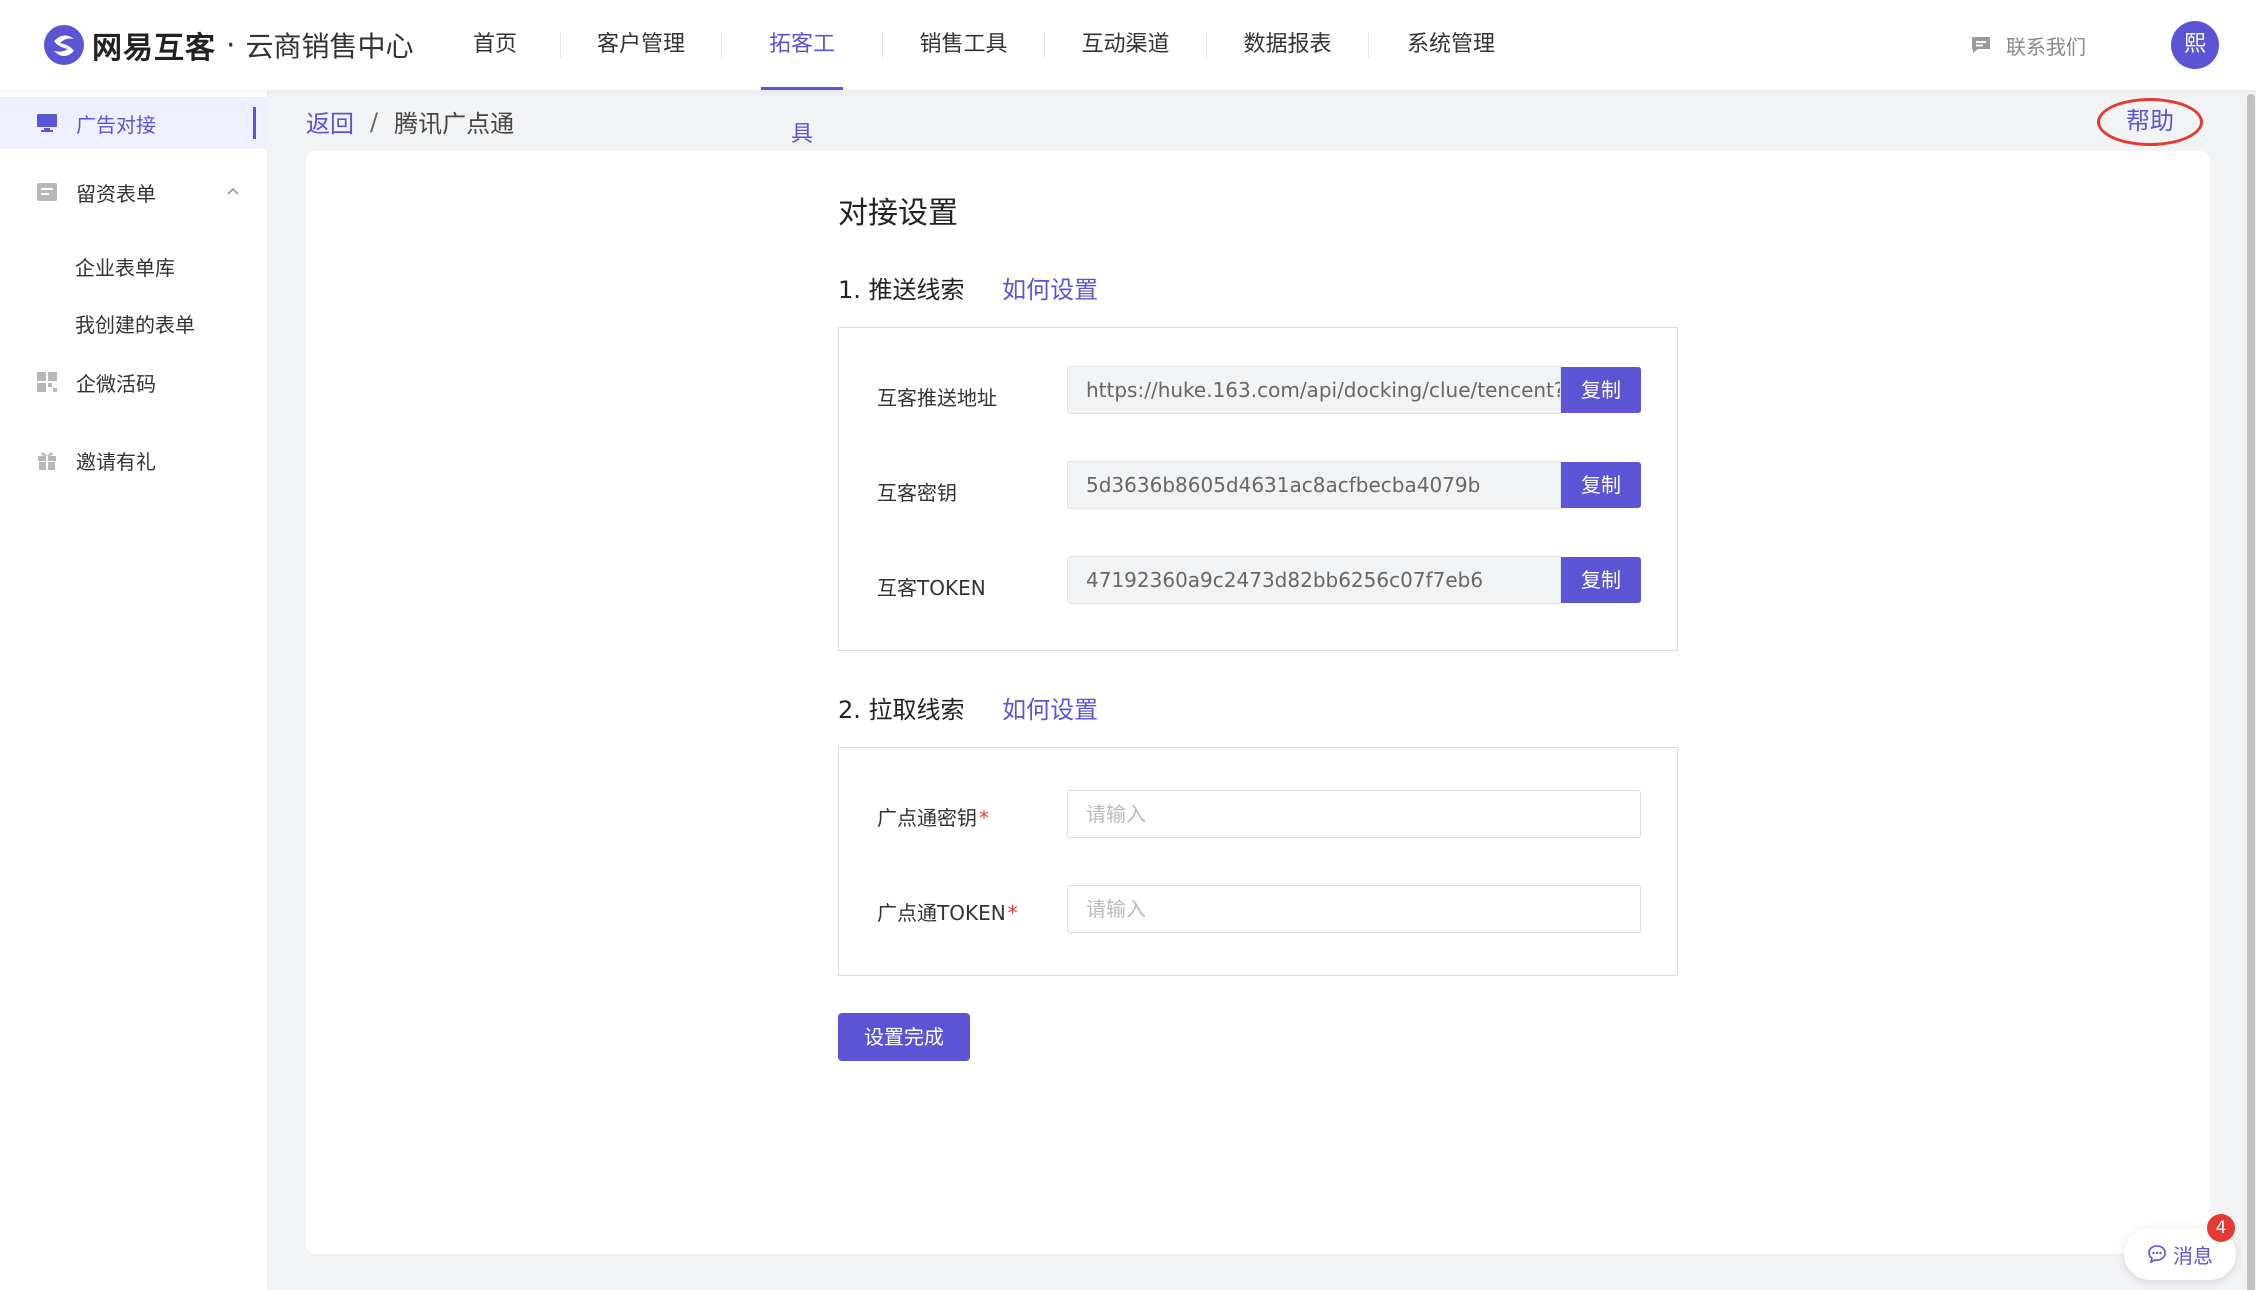  I want to click on section-push-leads-label: 1. 推送线索, so click(901, 290).